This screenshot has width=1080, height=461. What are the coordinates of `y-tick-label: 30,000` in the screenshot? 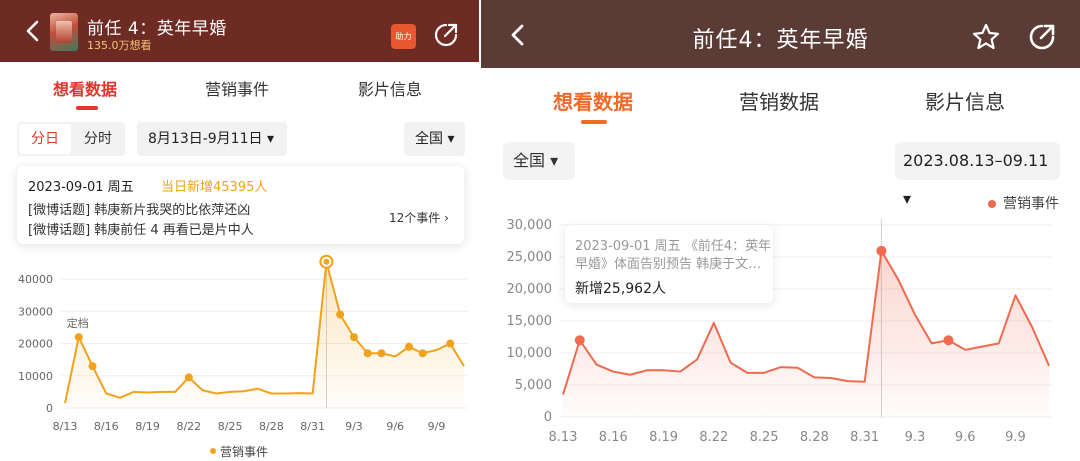 It's located at (530, 225).